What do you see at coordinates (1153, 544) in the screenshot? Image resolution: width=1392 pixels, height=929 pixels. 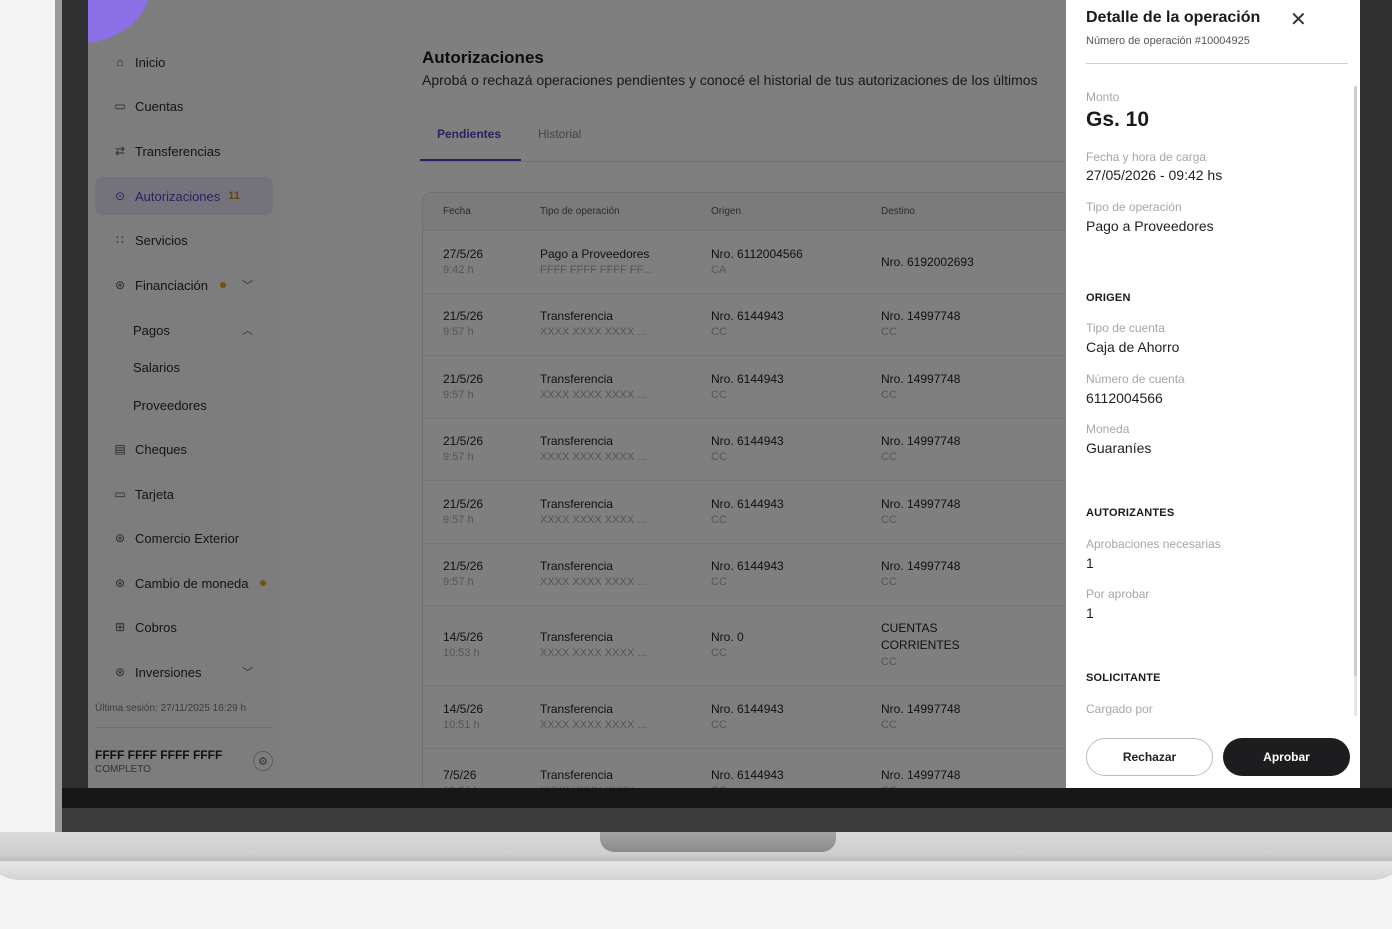 I see `approvals-needed-label: Aprobaciones necesarias` at bounding box center [1153, 544].